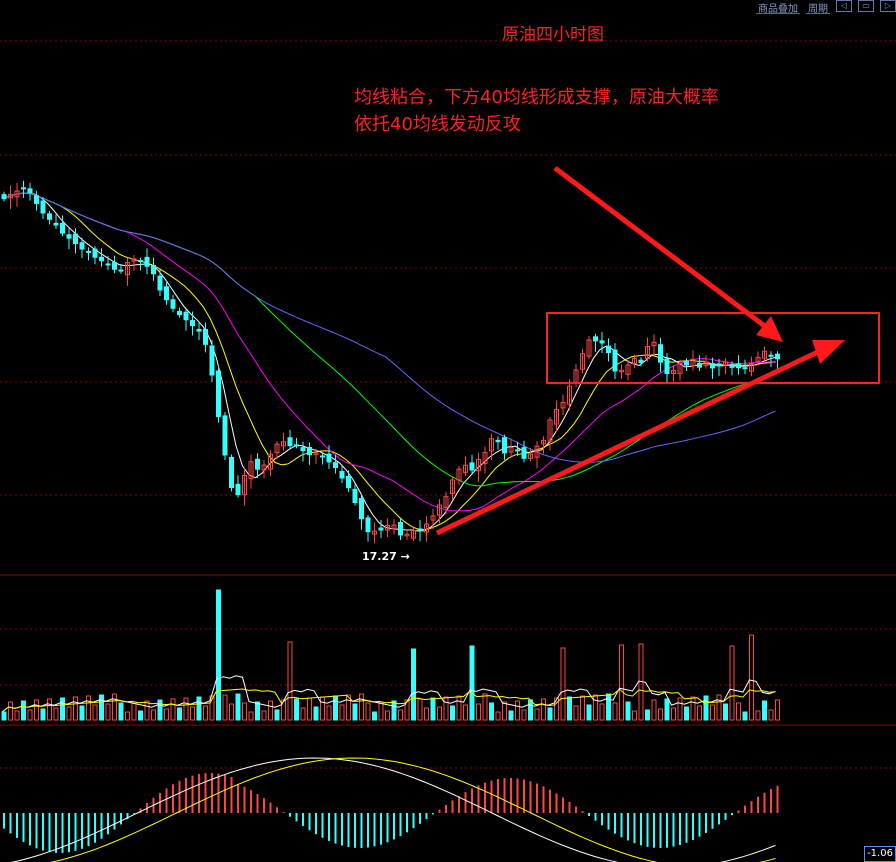 The width and height of the screenshot is (896, 862). Describe the element at coordinates (574, 111) in the screenshot. I see `annotation-text: 均线粘合，下方40均线形成支撑，原油大概率 依托40均线发动反攻` at that location.